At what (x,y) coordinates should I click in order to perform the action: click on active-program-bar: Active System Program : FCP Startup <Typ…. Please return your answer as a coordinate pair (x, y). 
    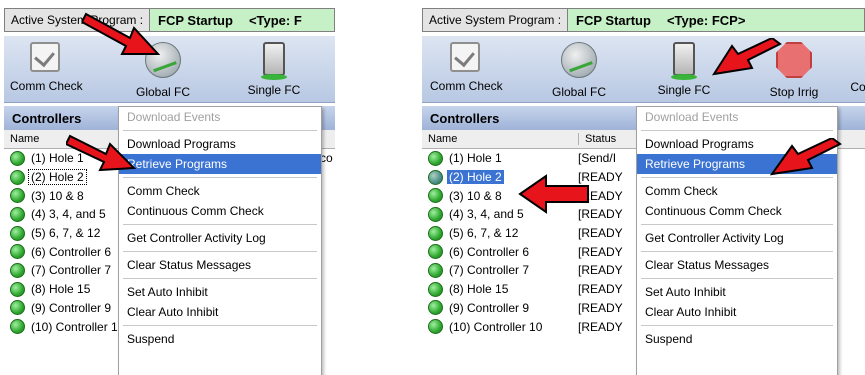
    Looking at the image, I should click on (169, 20).